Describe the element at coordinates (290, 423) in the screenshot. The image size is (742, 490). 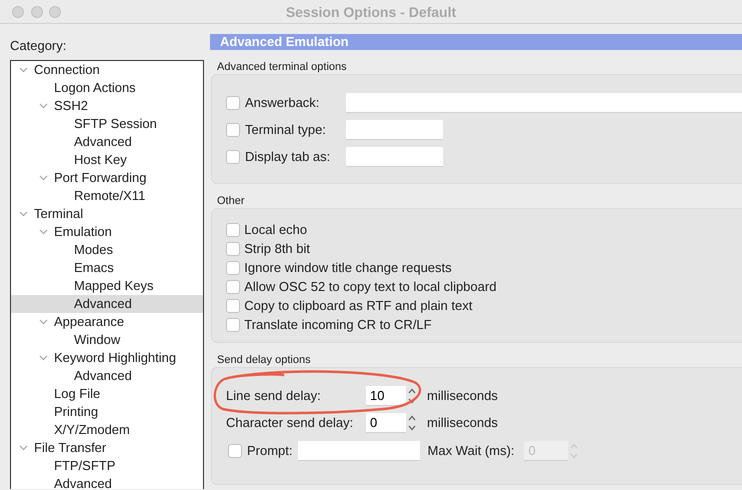
I see `field-label: Character send delay:` at that location.